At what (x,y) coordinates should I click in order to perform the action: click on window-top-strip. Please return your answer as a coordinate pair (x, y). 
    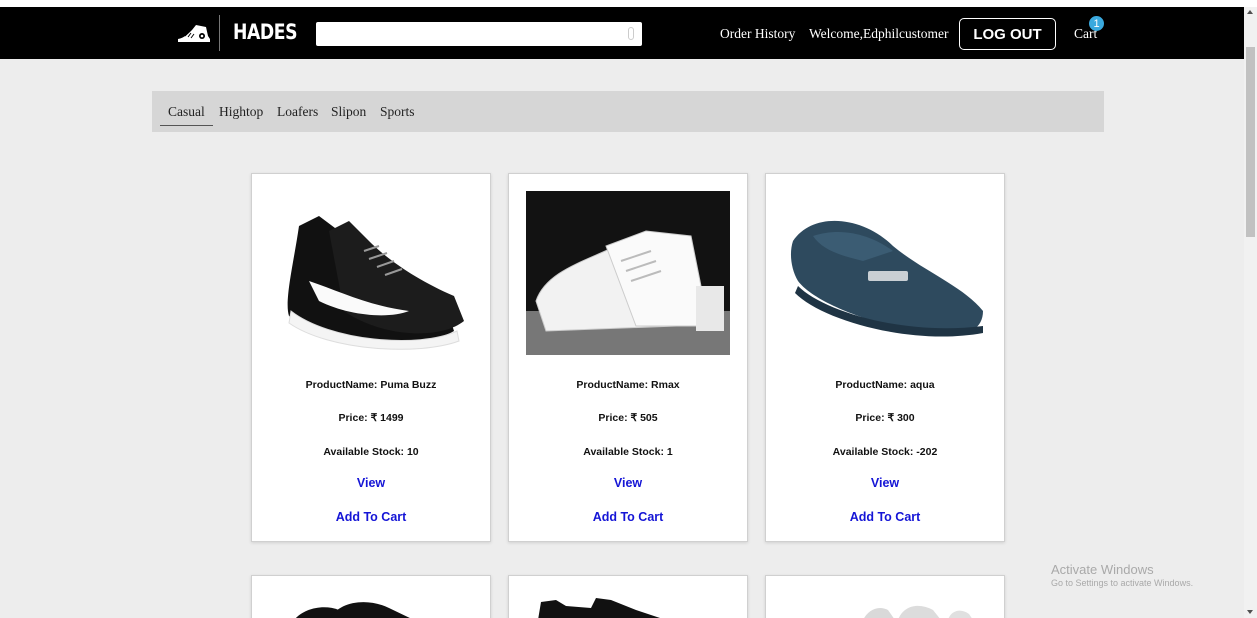
    Looking at the image, I should click on (628, 3).